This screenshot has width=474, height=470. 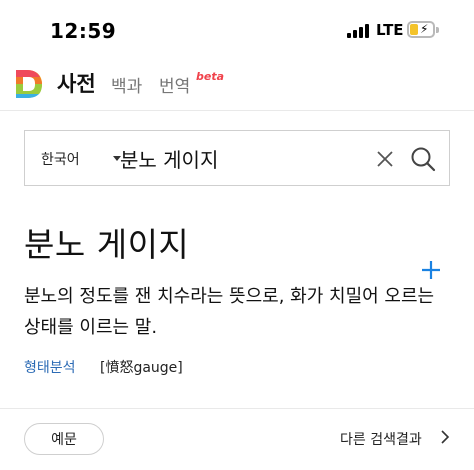 I want to click on header-divider, so click(x=237, y=110).